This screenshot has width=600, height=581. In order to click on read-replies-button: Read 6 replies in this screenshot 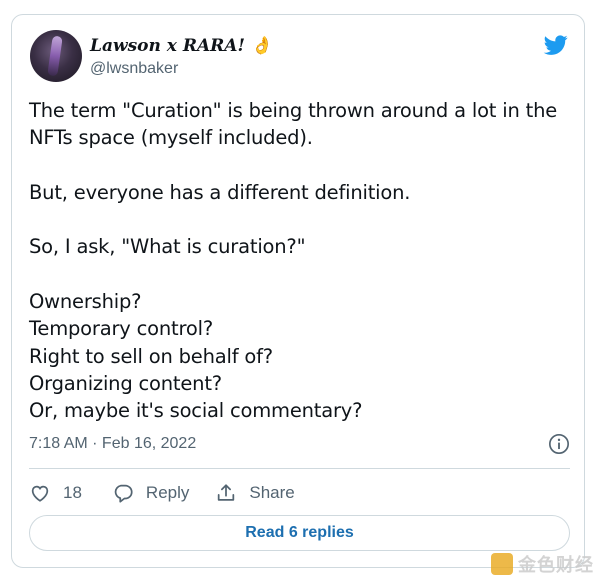, I will do `click(299, 533)`.